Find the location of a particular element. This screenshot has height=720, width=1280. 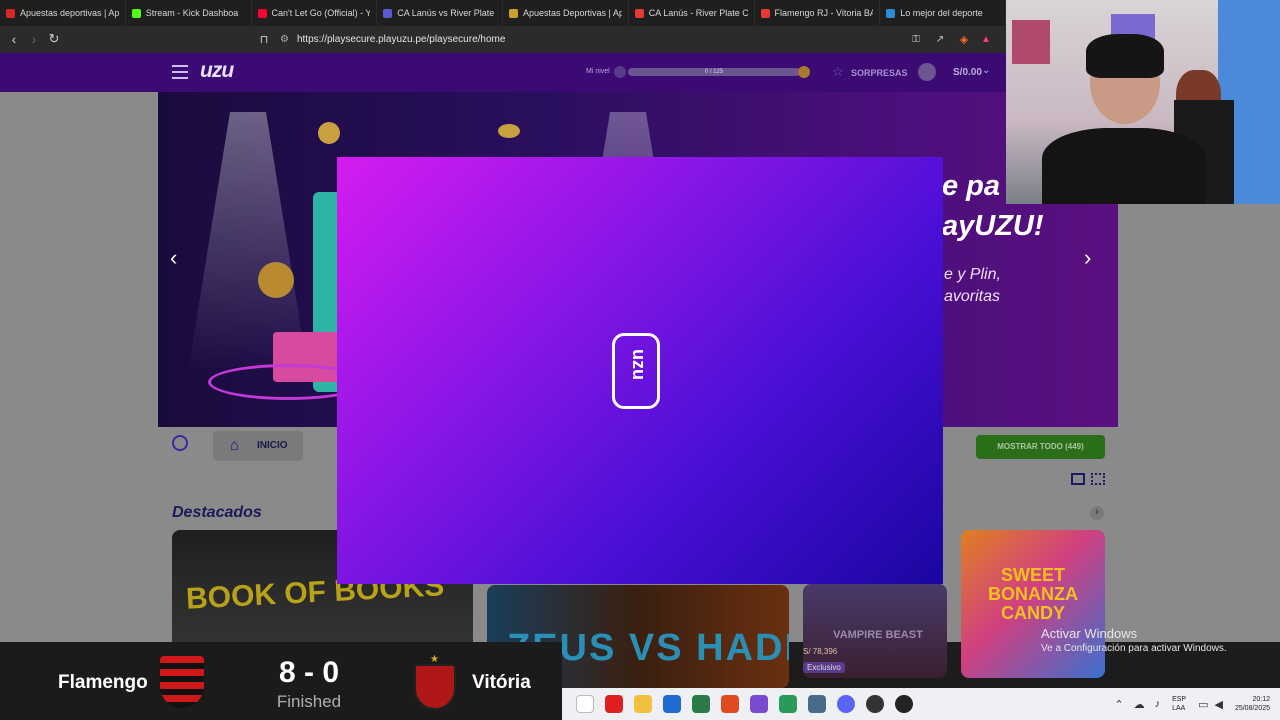

browser-tab: Can't Let Go (Official) - Yo is located at coordinates (315, 13).